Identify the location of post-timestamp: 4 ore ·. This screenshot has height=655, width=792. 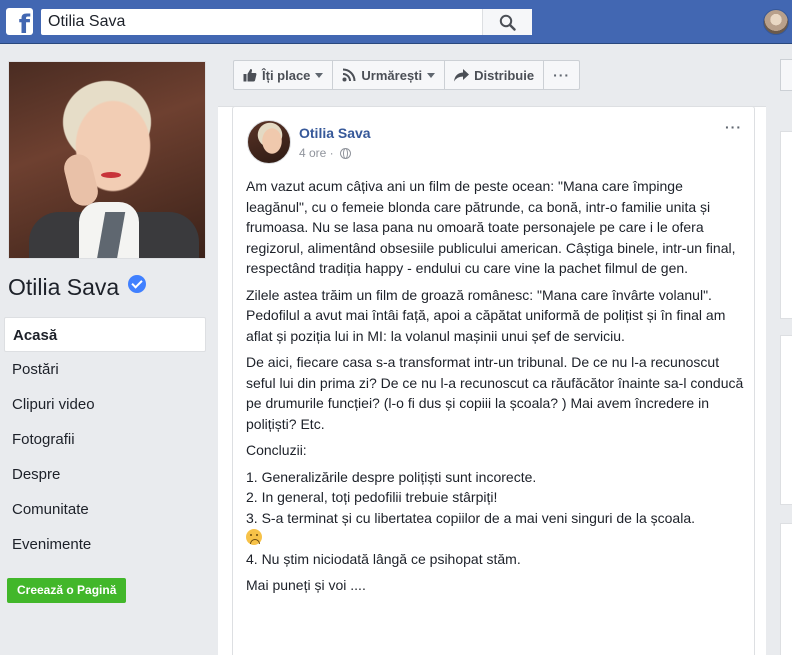
(316, 153).